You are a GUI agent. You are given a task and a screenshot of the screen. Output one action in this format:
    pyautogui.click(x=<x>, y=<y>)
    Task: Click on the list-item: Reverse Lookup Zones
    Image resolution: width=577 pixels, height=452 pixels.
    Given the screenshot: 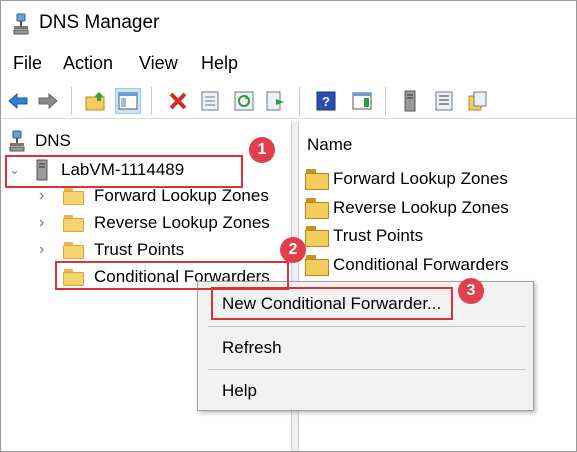 What is the action you would take?
    pyautogui.click(x=407, y=208)
    